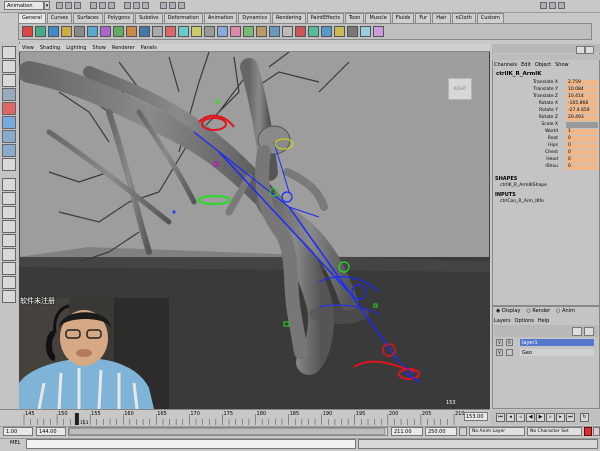 The image size is (600, 451). Describe the element at coordinates (59, 18) in the screenshot. I see `shelf-tab-curves: Curves` at that location.